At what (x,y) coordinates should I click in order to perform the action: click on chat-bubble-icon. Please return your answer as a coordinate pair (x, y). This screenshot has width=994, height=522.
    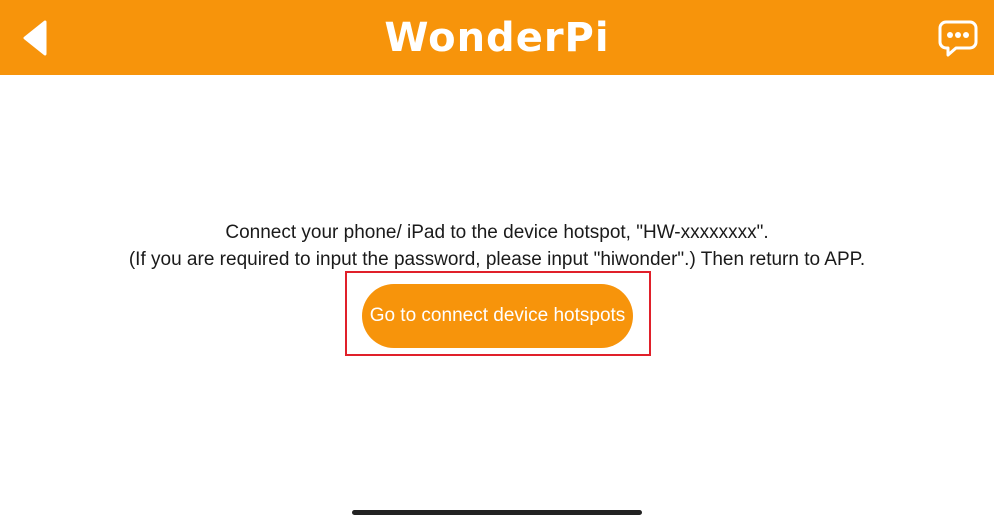
    Looking at the image, I should click on (958, 38).